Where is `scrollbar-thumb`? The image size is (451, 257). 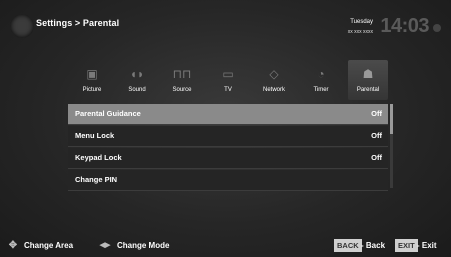
scrollbar-thumb is located at coordinates (391, 119).